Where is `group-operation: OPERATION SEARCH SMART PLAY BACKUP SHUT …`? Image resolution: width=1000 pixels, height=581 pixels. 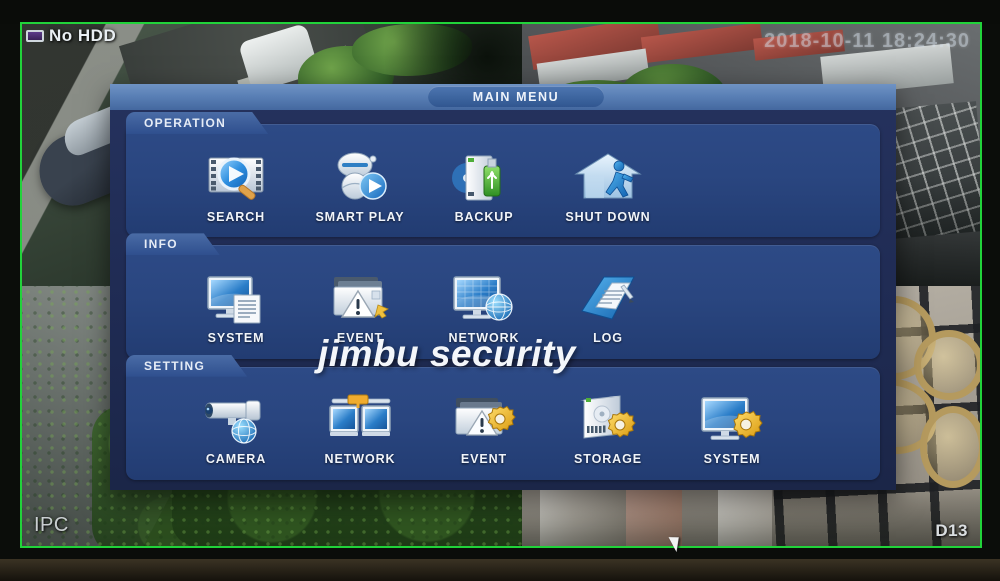 group-operation: OPERATION SEARCH SMART PLAY BACKUP SHUT … is located at coordinates (503, 181).